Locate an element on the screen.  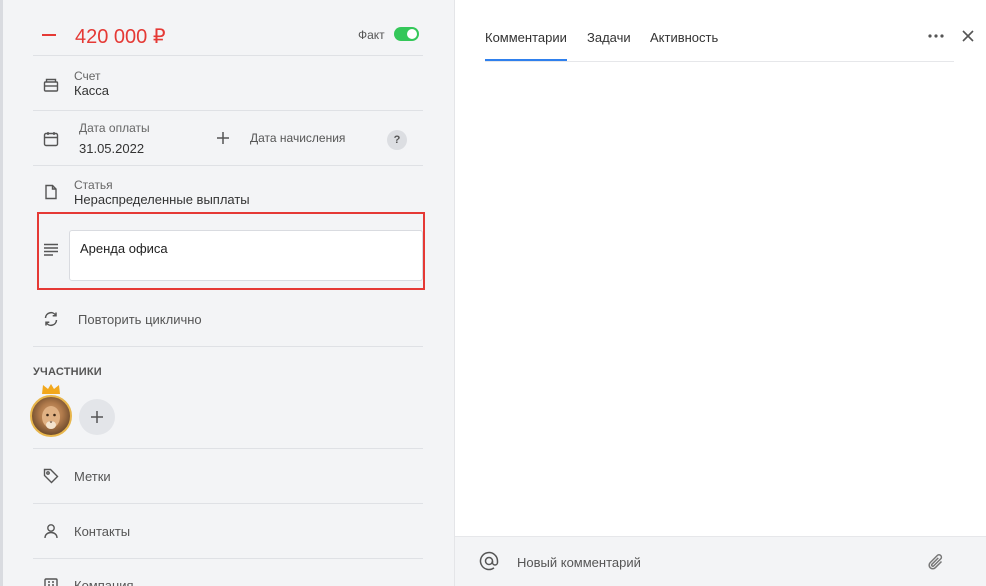
add-participant-button is located at coordinates (97, 417).